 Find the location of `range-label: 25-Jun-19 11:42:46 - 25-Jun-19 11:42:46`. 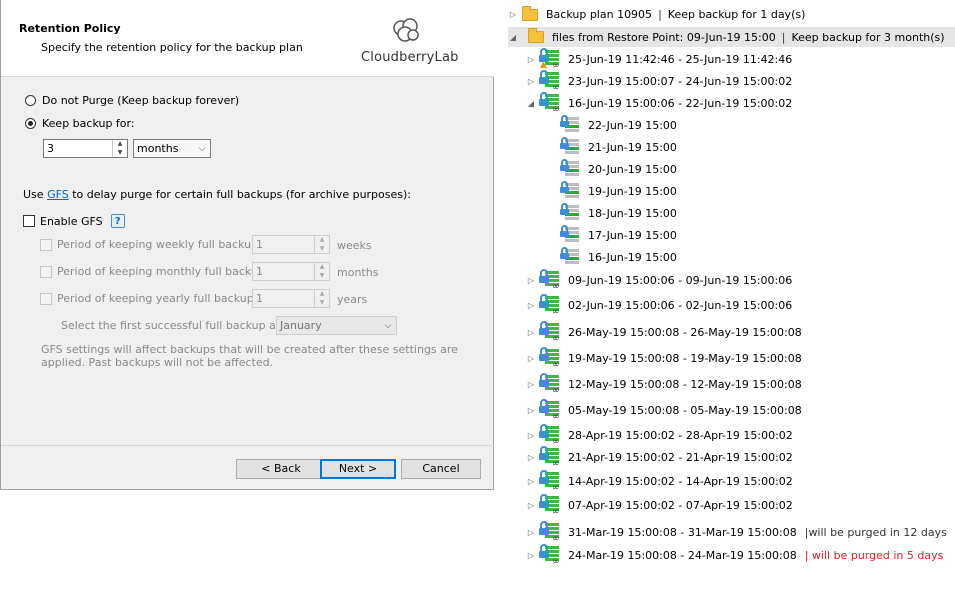

range-label: 25-Jun-19 11:42:46 - 25-Jun-19 11:42:46 is located at coordinates (680, 59).